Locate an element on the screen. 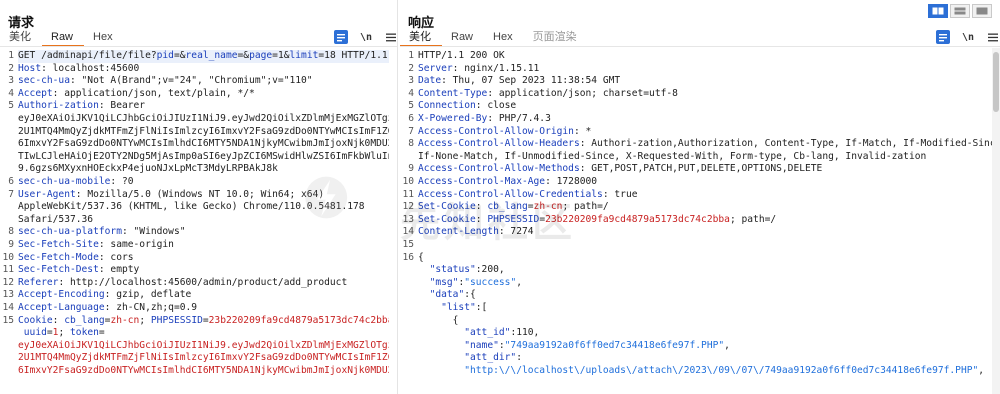 This screenshot has height=394, width=1000. line-number: 1 is located at coordinates (411, 55).